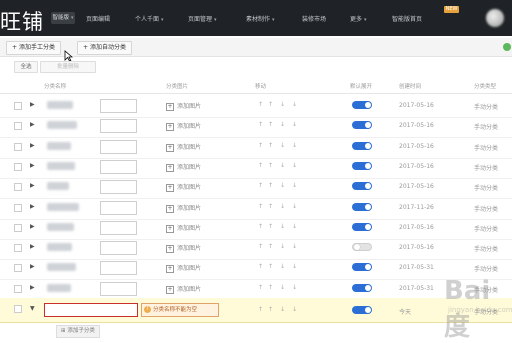 The height and width of the screenshot is (343, 512). Describe the element at coordinates (358, 18) in the screenshot. I see `nav-item-more: 更多 ▾` at that location.